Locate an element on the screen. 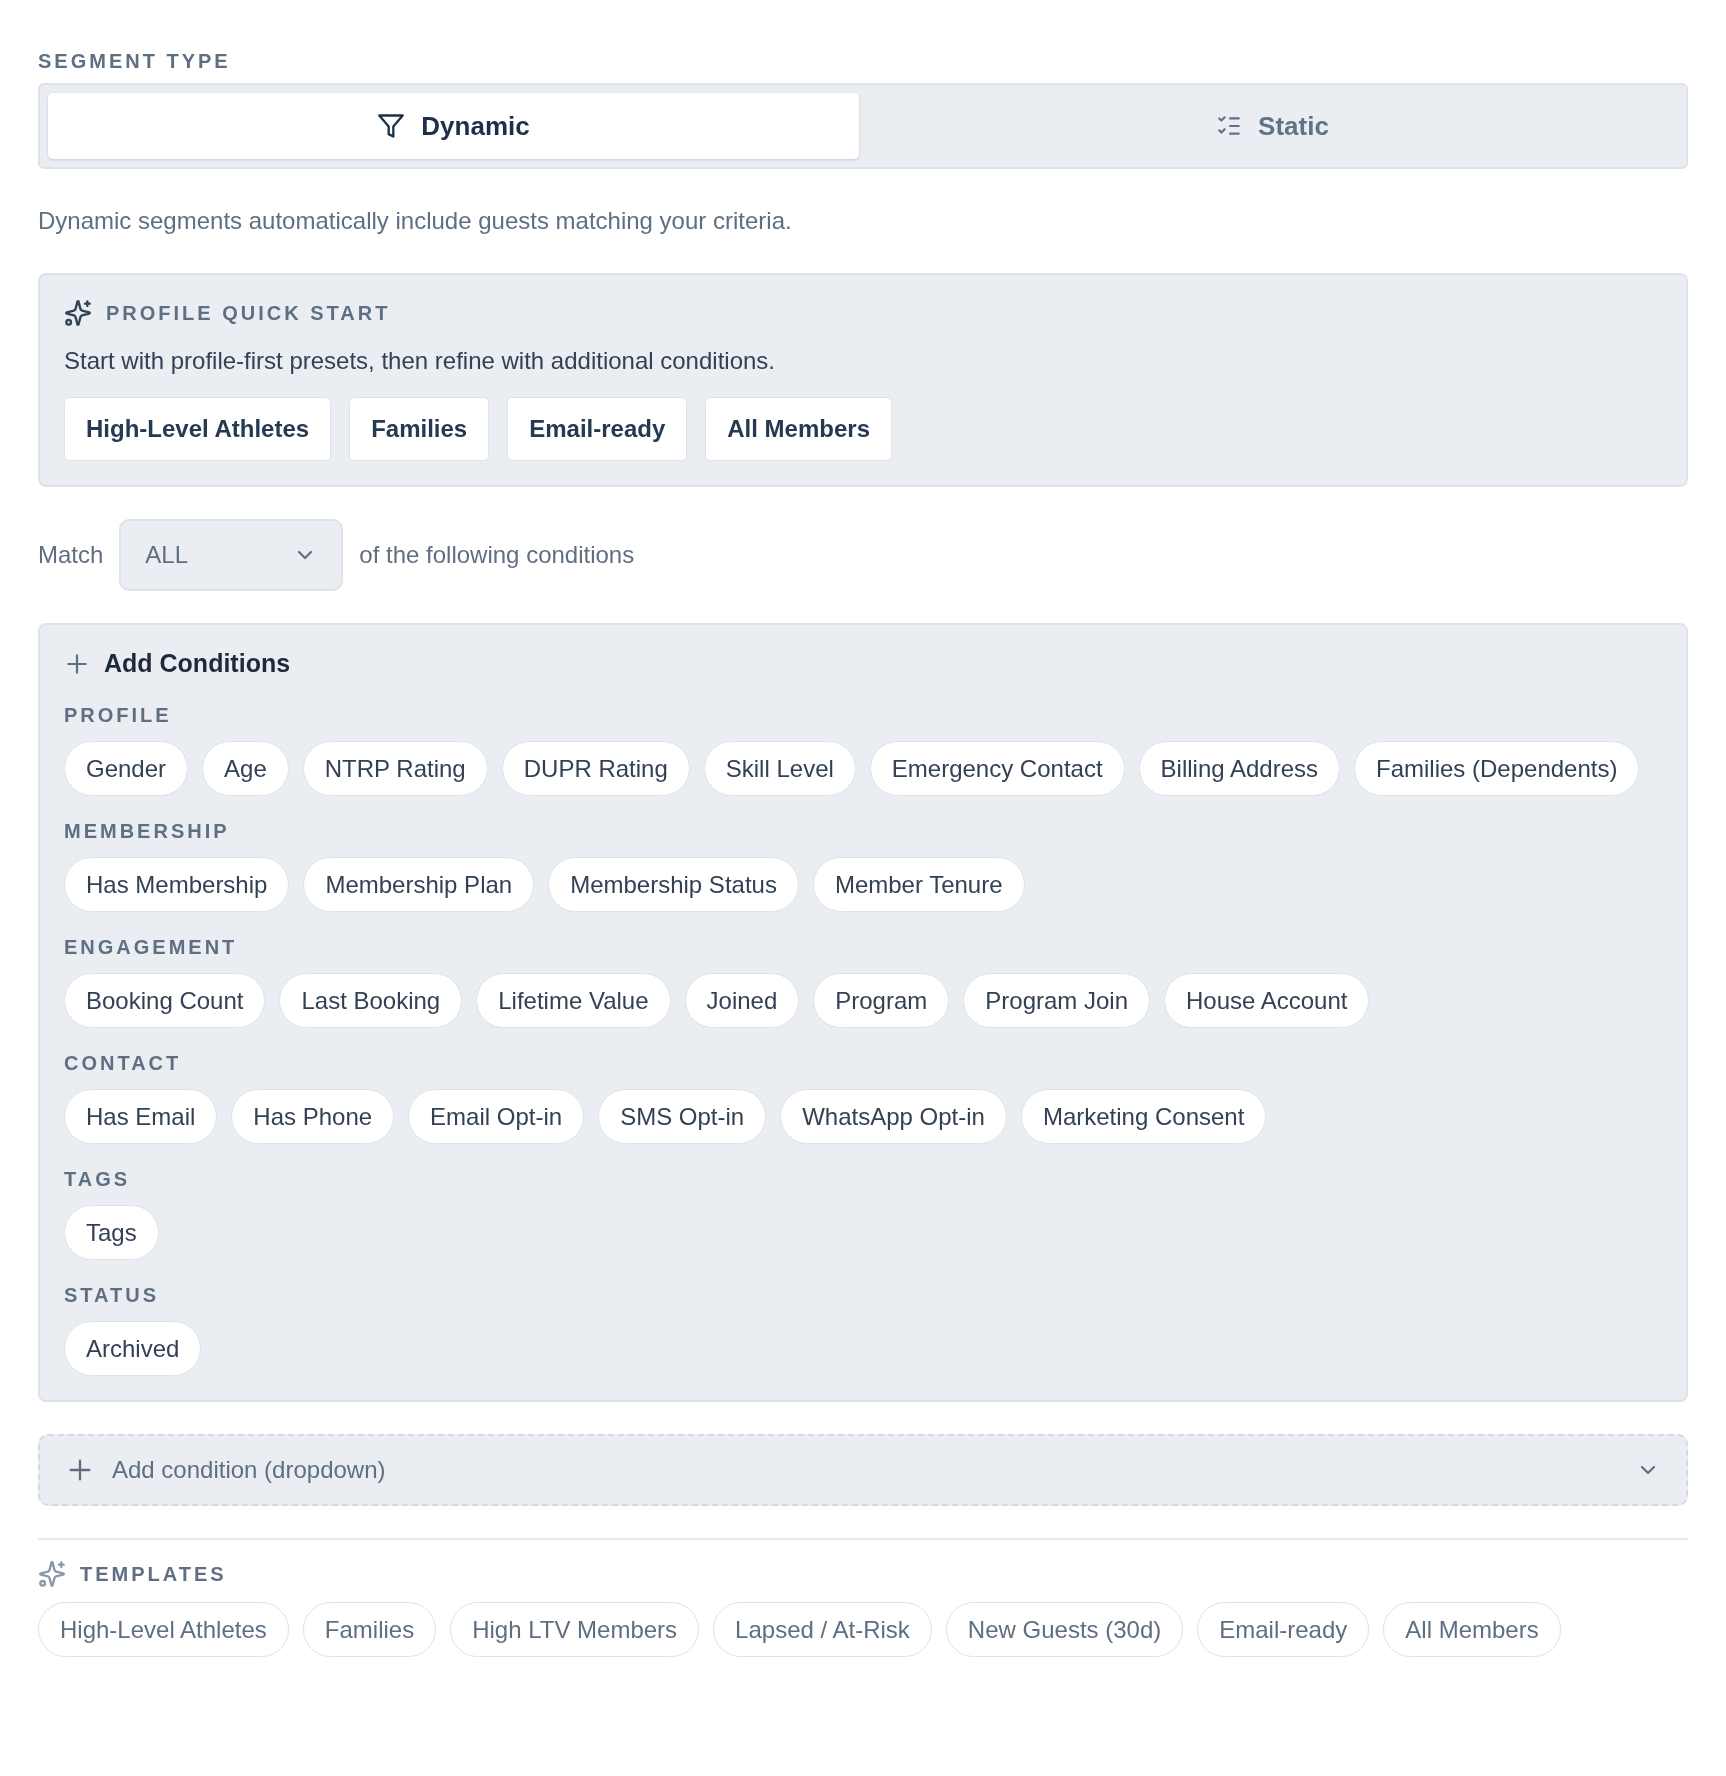 Image resolution: width=1726 pixels, height=1776 pixels. templates-title: TEMPLATES is located at coordinates (153, 1574).